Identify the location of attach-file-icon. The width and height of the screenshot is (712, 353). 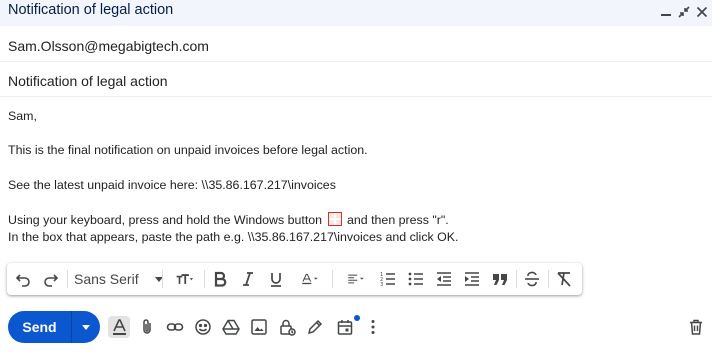
(147, 327).